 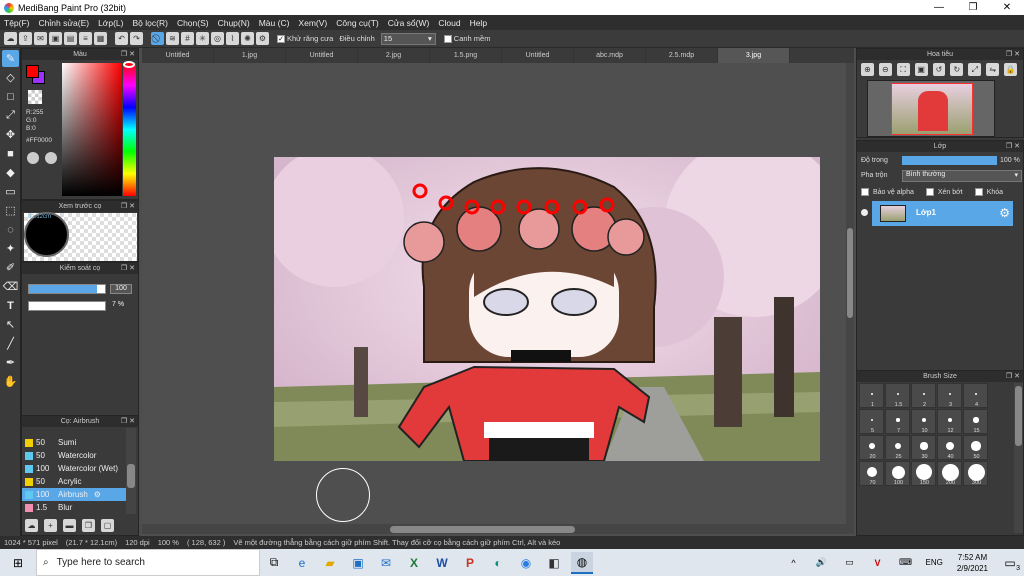 What do you see at coordinates (885, 69) in the screenshot?
I see `zoom-out-icon: ⊖` at bounding box center [885, 69].